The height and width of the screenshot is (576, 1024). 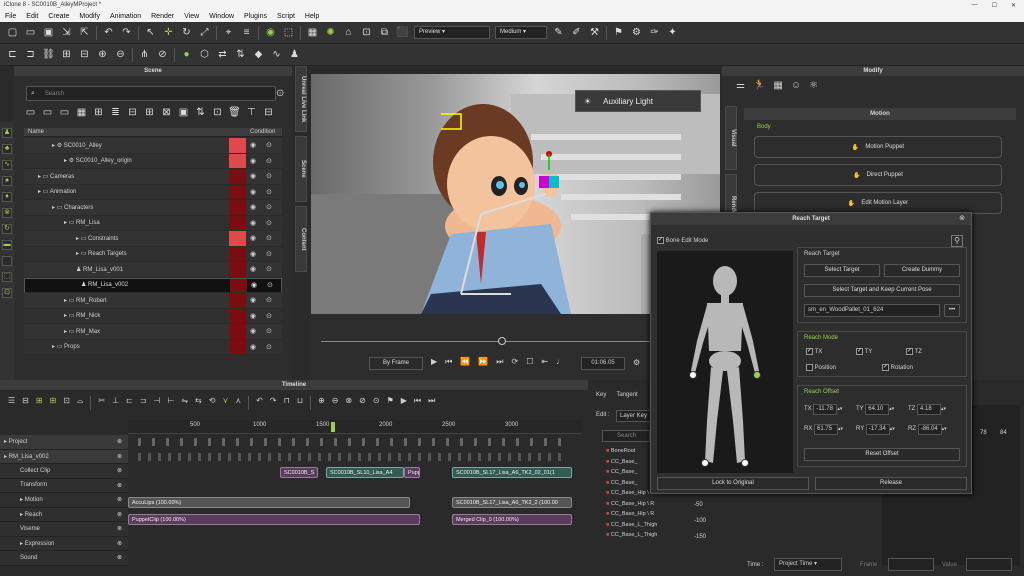 I want to click on move-icon: ✛, so click(x=168, y=32).